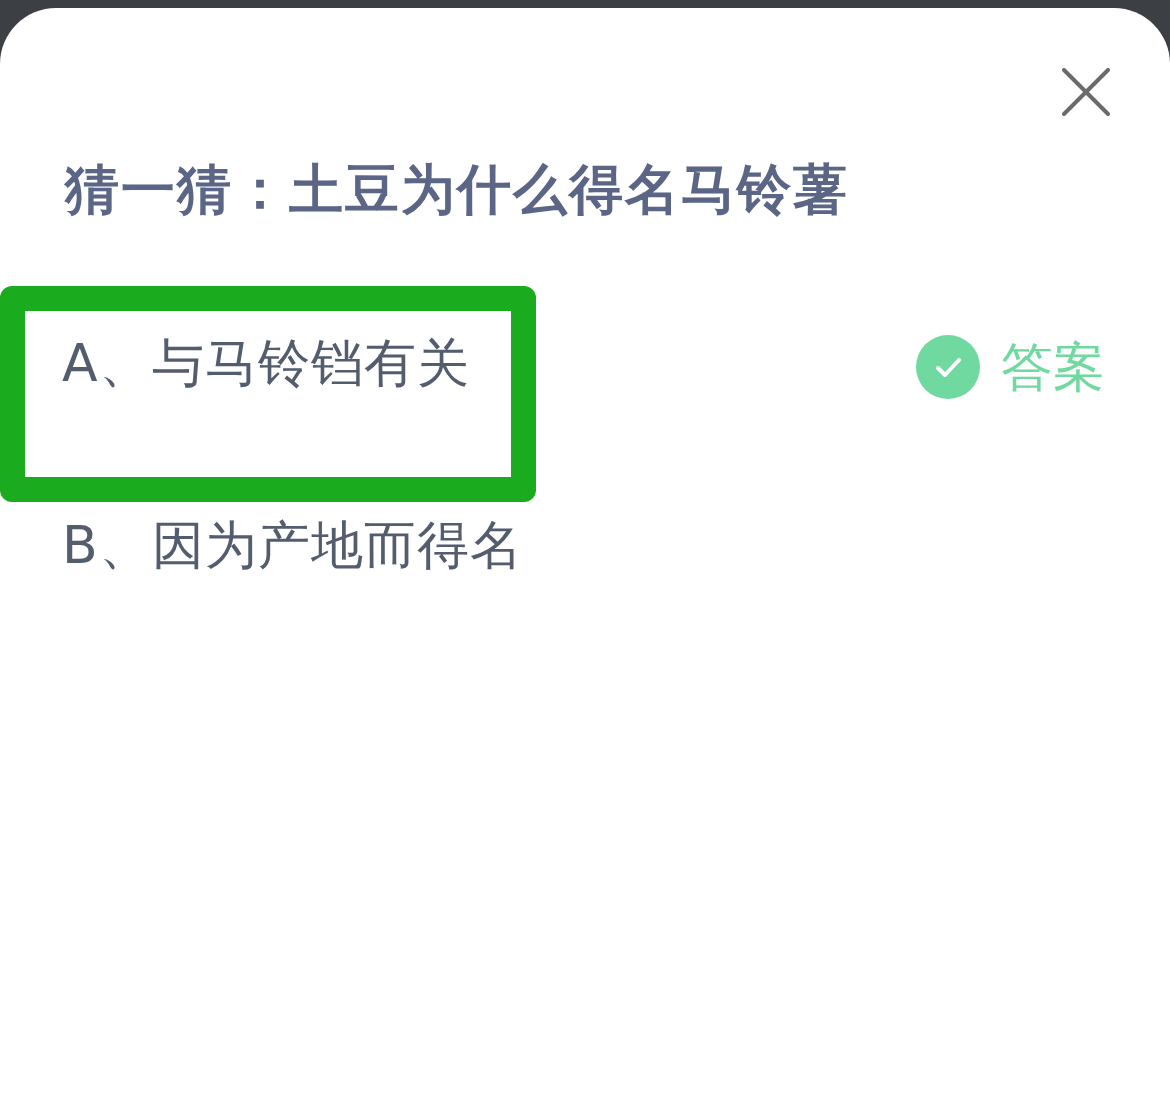  Describe the element at coordinates (1053, 367) in the screenshot. I see `answer-label: 答案` at that location.